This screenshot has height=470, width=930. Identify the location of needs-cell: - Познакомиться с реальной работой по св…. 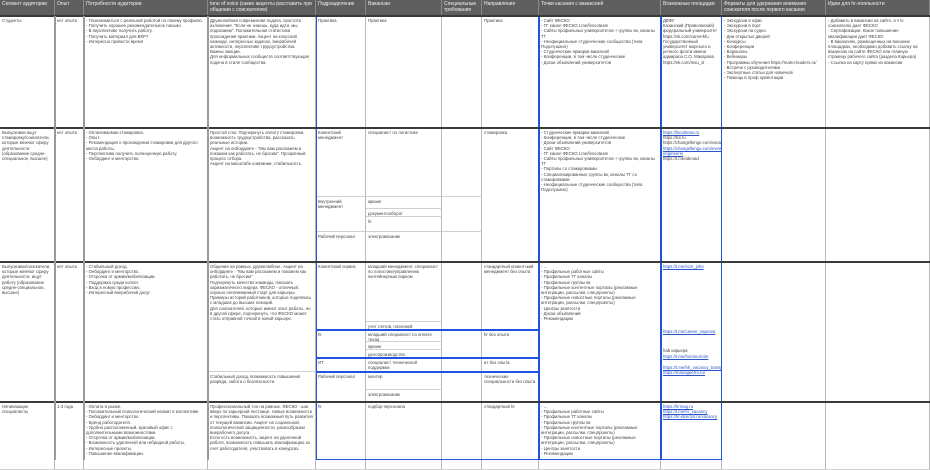
(146, 72).